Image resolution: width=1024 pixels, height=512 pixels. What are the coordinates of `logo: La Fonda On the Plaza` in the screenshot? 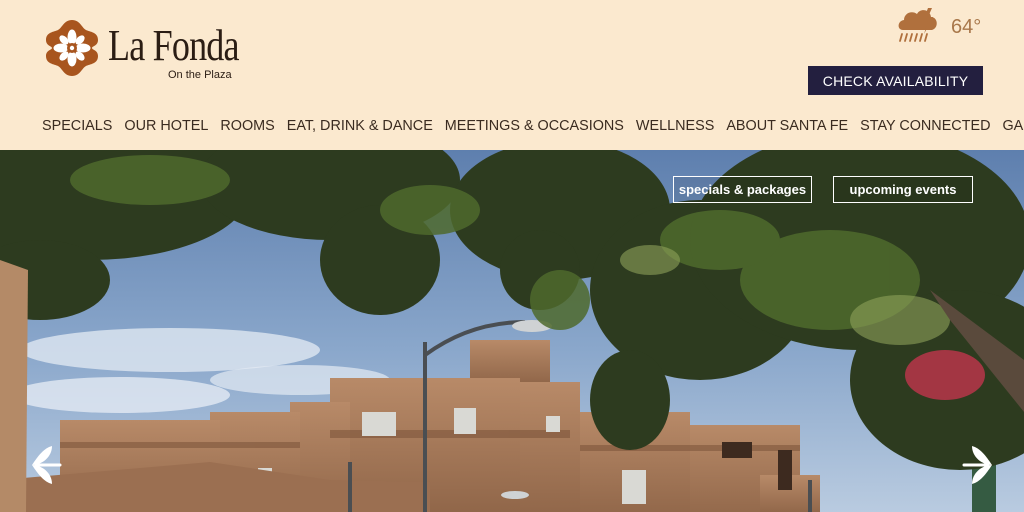 It's located at (147, 53).